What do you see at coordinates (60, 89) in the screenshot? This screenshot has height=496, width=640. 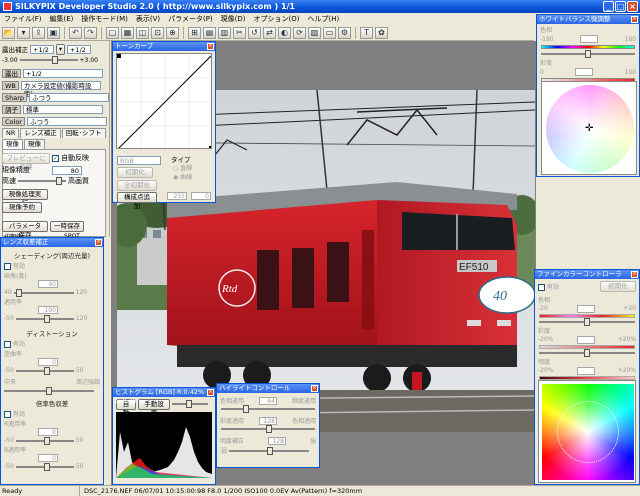 I see `wb-select: カメラ設定値(撮影時設定)` at bounding box center [60, 89].